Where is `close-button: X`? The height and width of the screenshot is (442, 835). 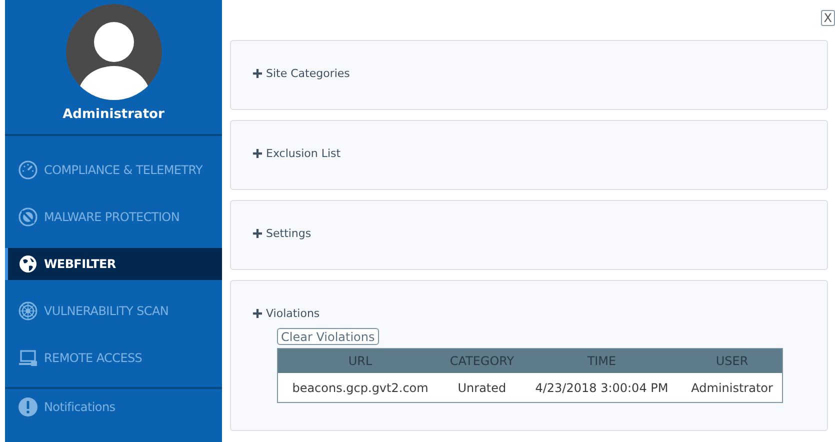
close-button: X is located at coordinates (827, 18).